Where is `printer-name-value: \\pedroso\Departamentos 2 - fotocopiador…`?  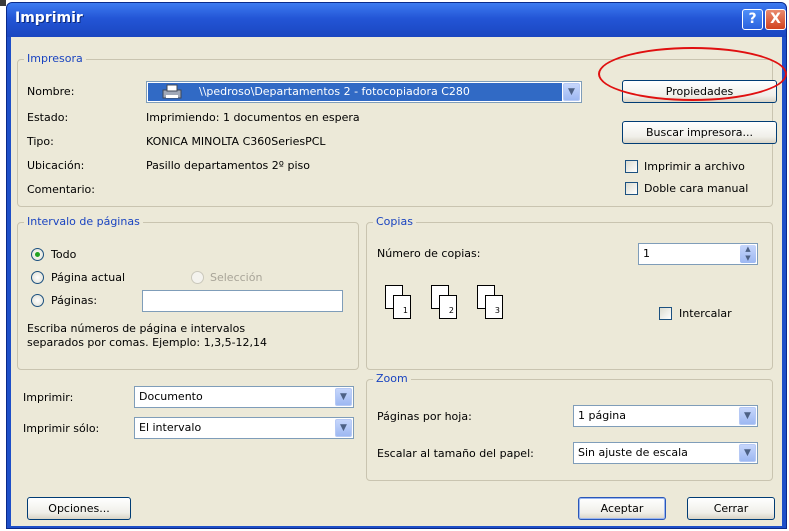
printer-name-value: \\pedroso\Departamentos 2 - fotocopiador… is located at coordinates (334, 91).